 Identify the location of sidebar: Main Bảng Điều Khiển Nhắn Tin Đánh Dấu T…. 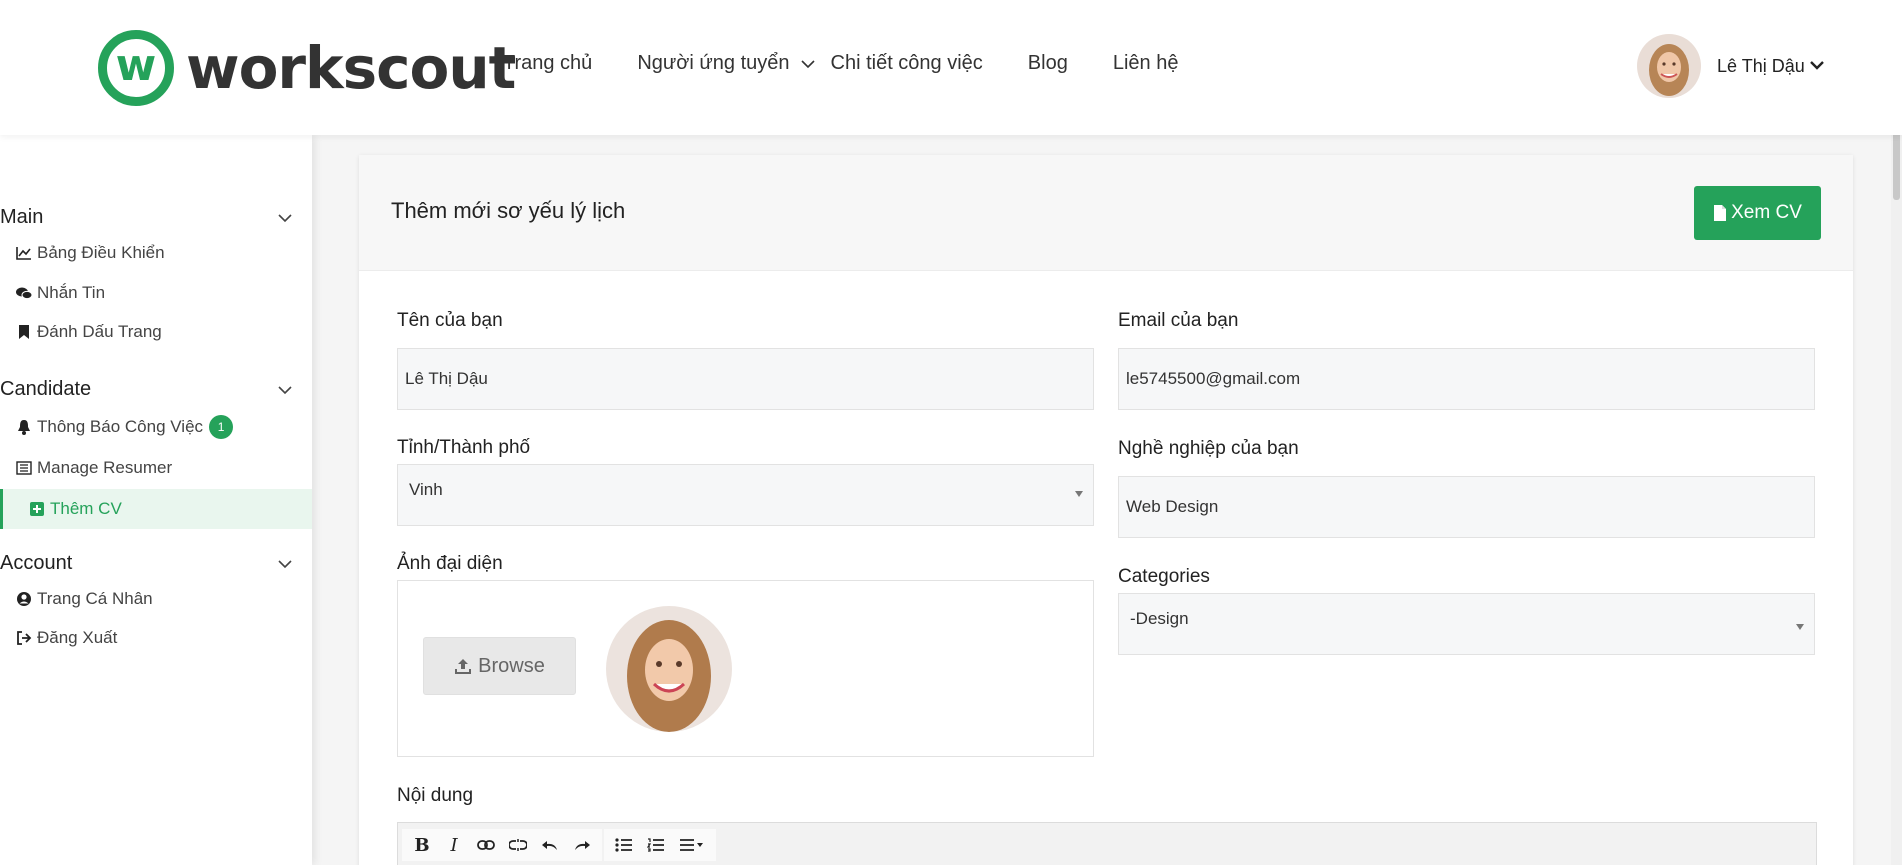
(156, 500).